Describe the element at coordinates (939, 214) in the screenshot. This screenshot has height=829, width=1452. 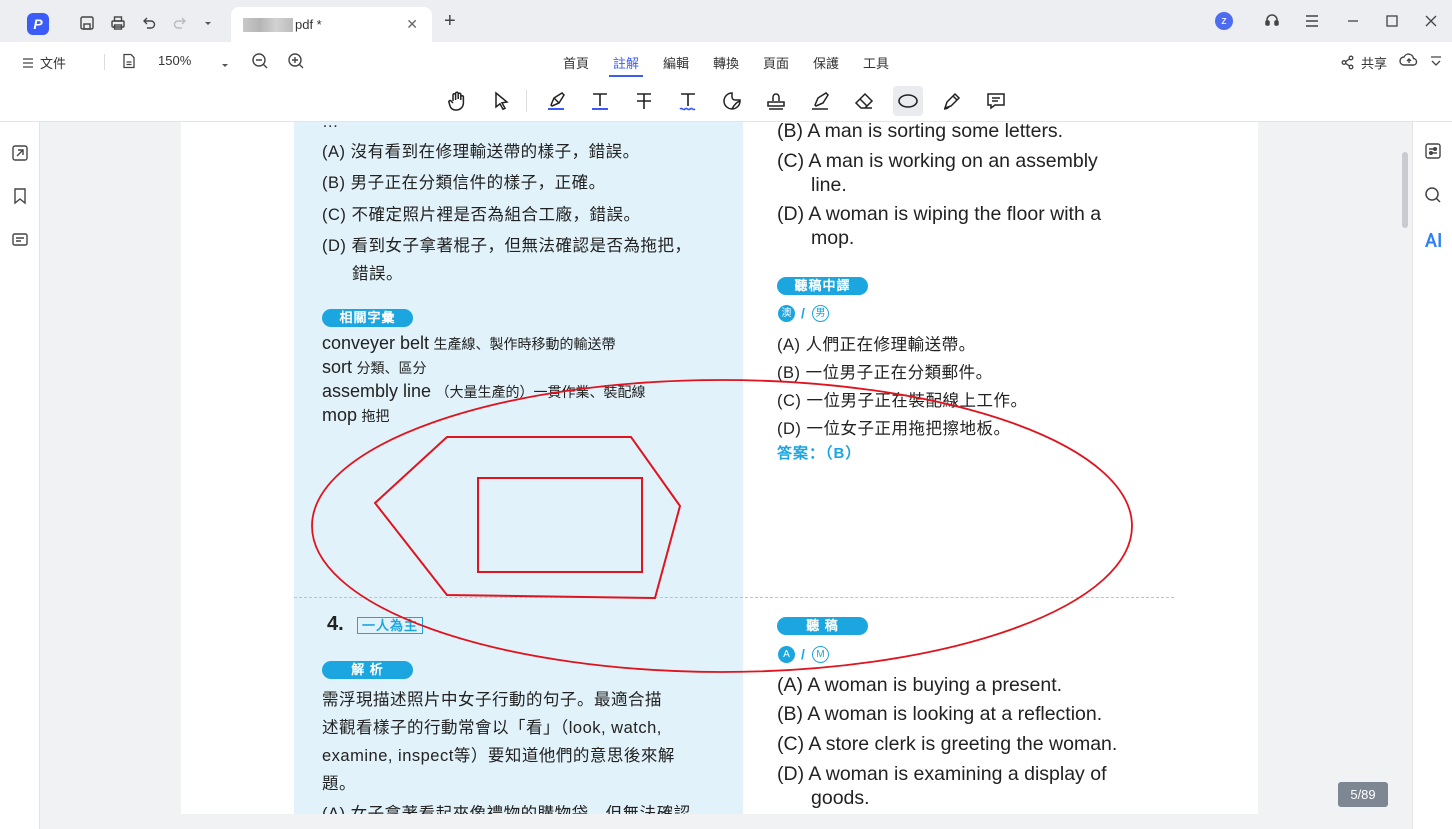
I see `script-option-d: (D) A woman is wiping the floor with a` at that location.